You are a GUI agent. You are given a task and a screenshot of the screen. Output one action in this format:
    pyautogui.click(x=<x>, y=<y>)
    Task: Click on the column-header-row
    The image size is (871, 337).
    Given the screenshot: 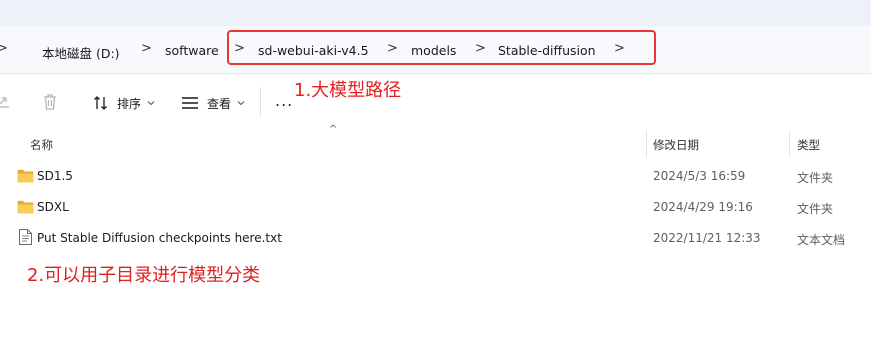 What is the action you would take?
    pyautogui.click(x=435, y=144)
    